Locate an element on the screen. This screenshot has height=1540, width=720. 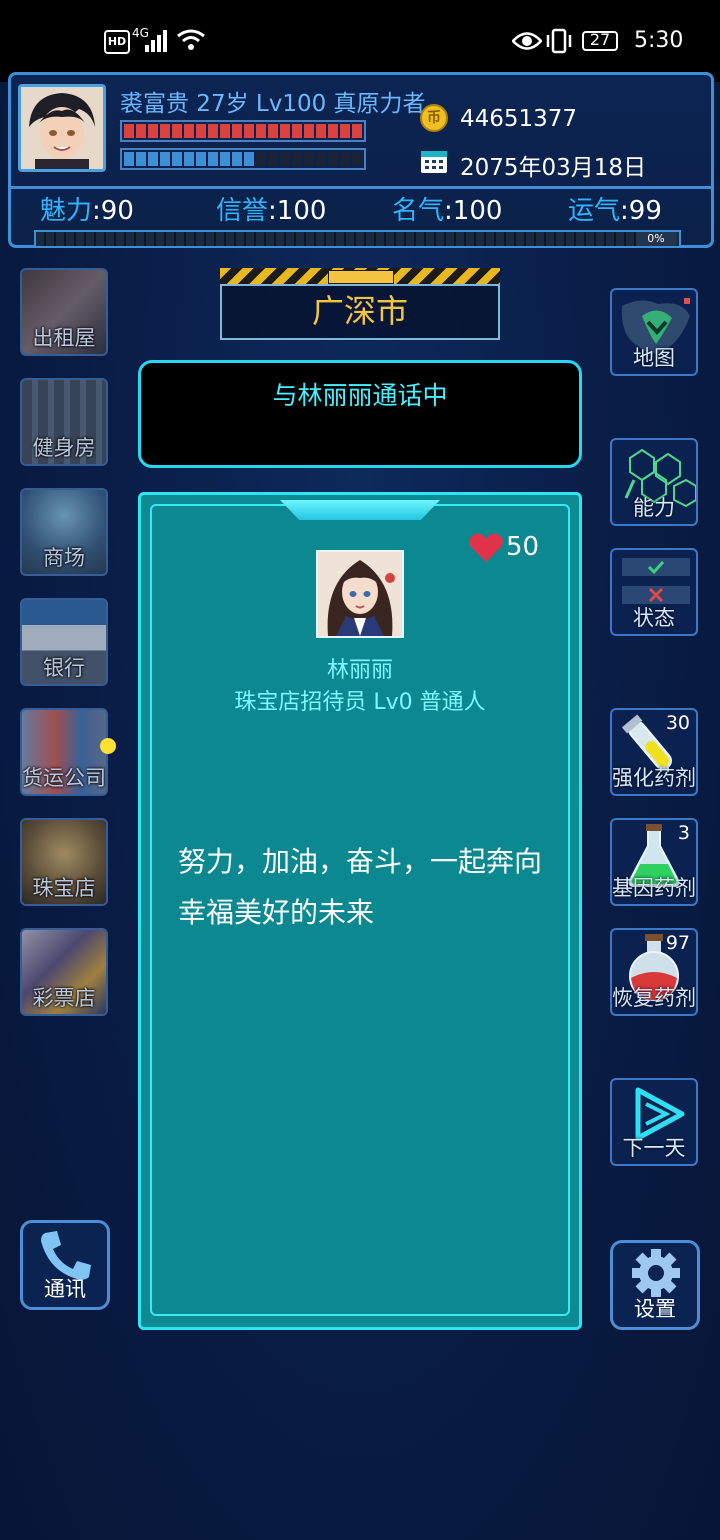
npc-portrait-icon is located at coordinates (360, 594).